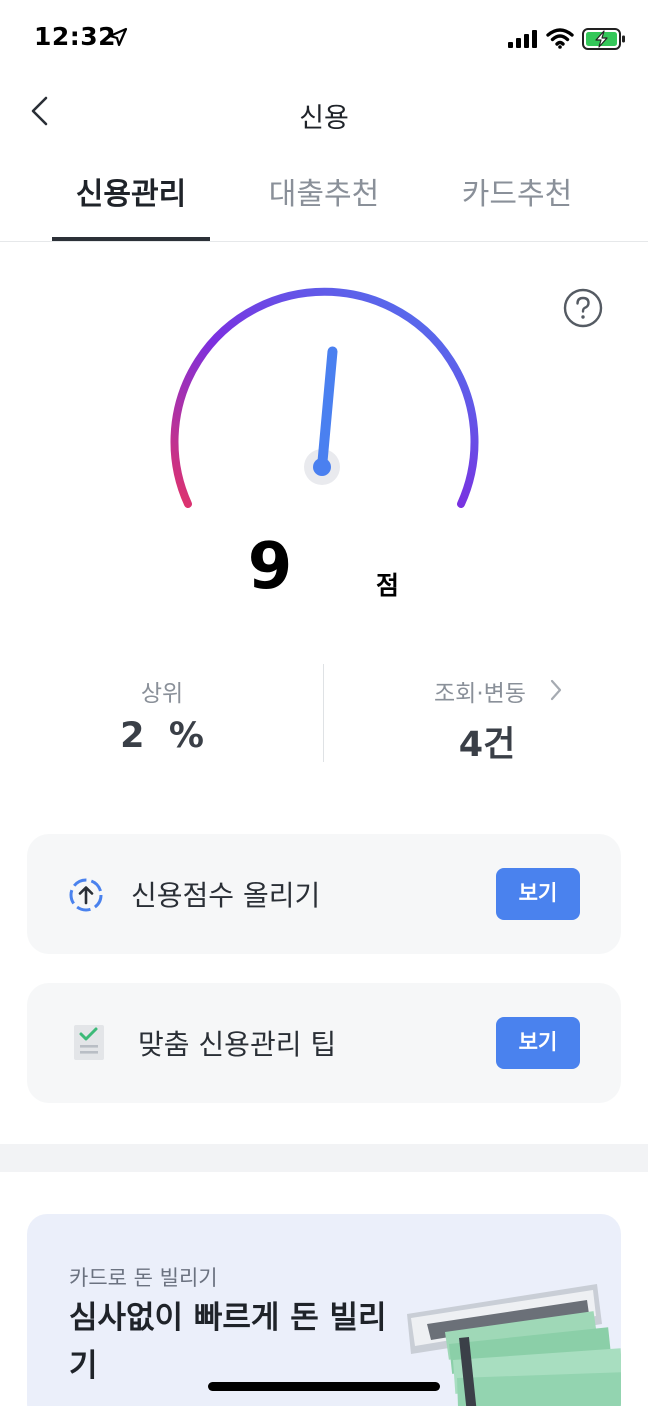 The image size is (648, 1406). Describe the element at coordinates (226, 895) in the screenshot. I see `raise-score-title: 신용점수 올리기` at that location.